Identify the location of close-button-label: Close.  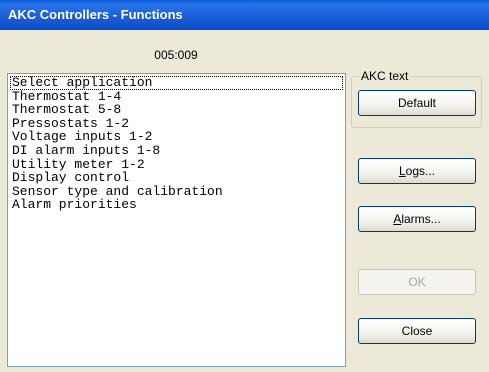
(417, 331).